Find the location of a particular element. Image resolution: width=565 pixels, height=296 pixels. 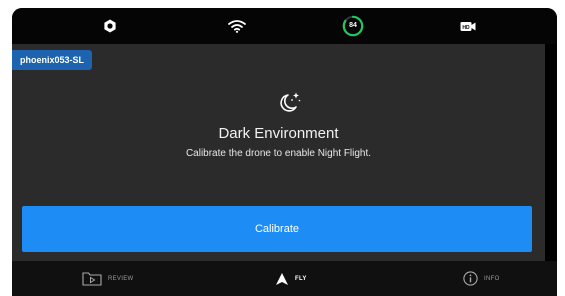

svg-text: HD is located at coordinates (466, 27).